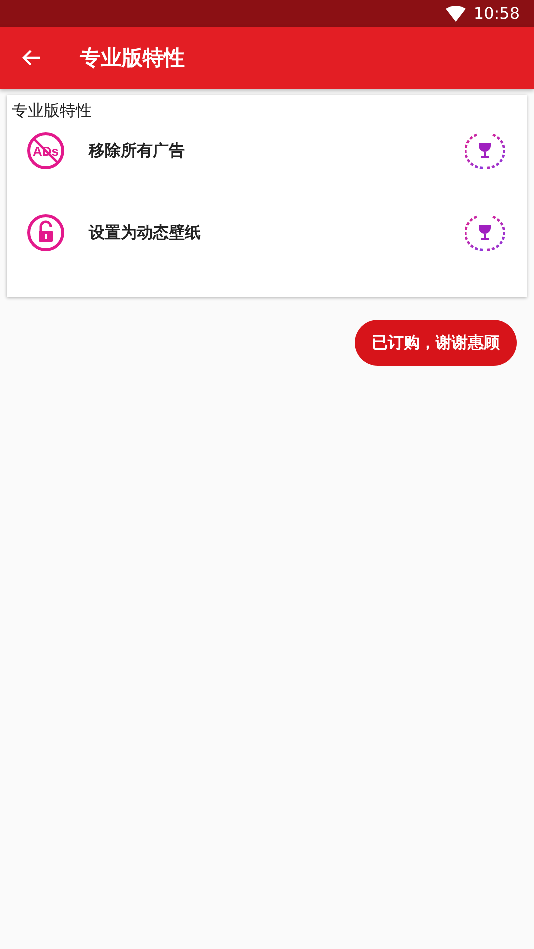 This screenshot has height=949, width=534. What do you see at coordinates (137, 151) in the screenshot?
I see `feature-label: 移除所有广告` at bounding box center [137, 151].